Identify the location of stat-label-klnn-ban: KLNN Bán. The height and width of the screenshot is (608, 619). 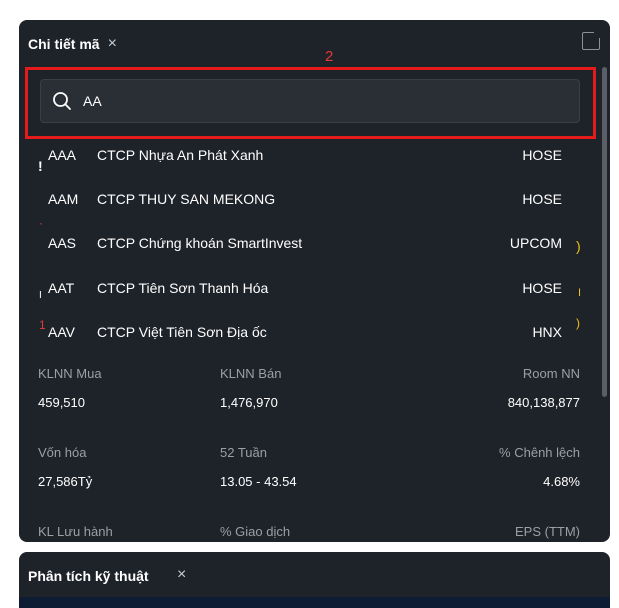
(251, 373).